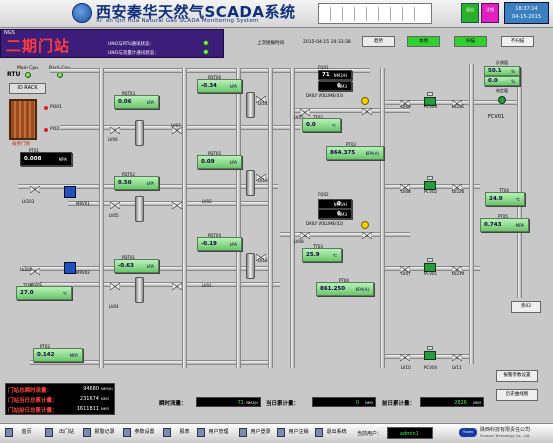  What do you see at coordinates (335, 86) in the screenshot?
I see `fq01-total-readout: 0 NM3` at bounding box center [335, 86].